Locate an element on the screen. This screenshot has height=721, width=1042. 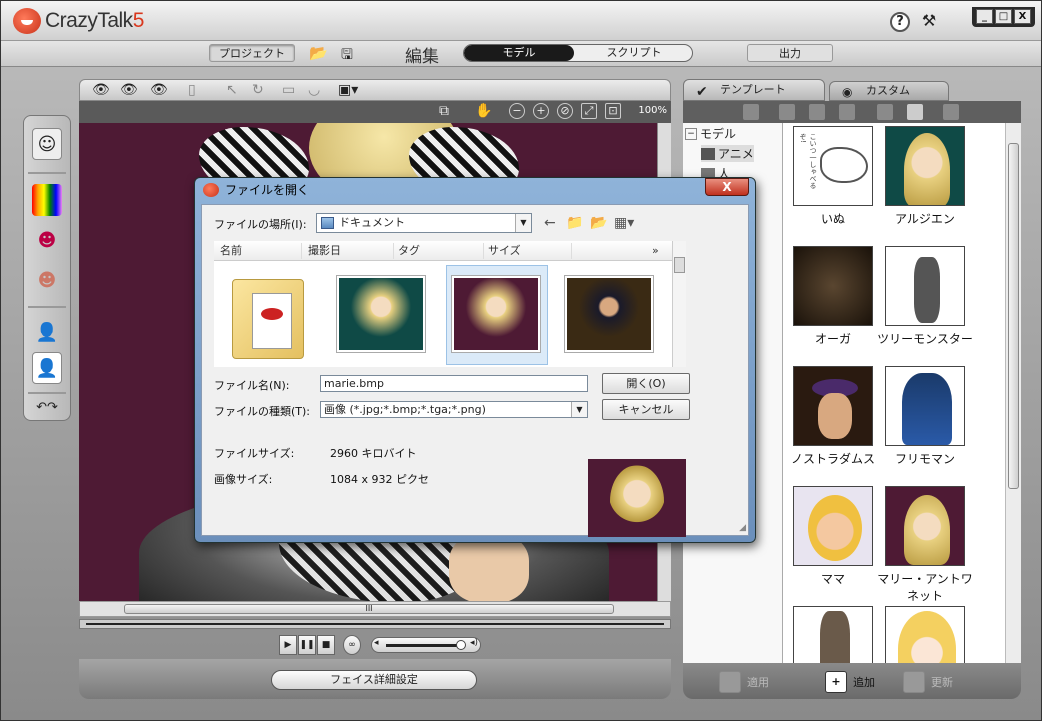
lips-icon: ◡ is located at coordinates (314, 90).